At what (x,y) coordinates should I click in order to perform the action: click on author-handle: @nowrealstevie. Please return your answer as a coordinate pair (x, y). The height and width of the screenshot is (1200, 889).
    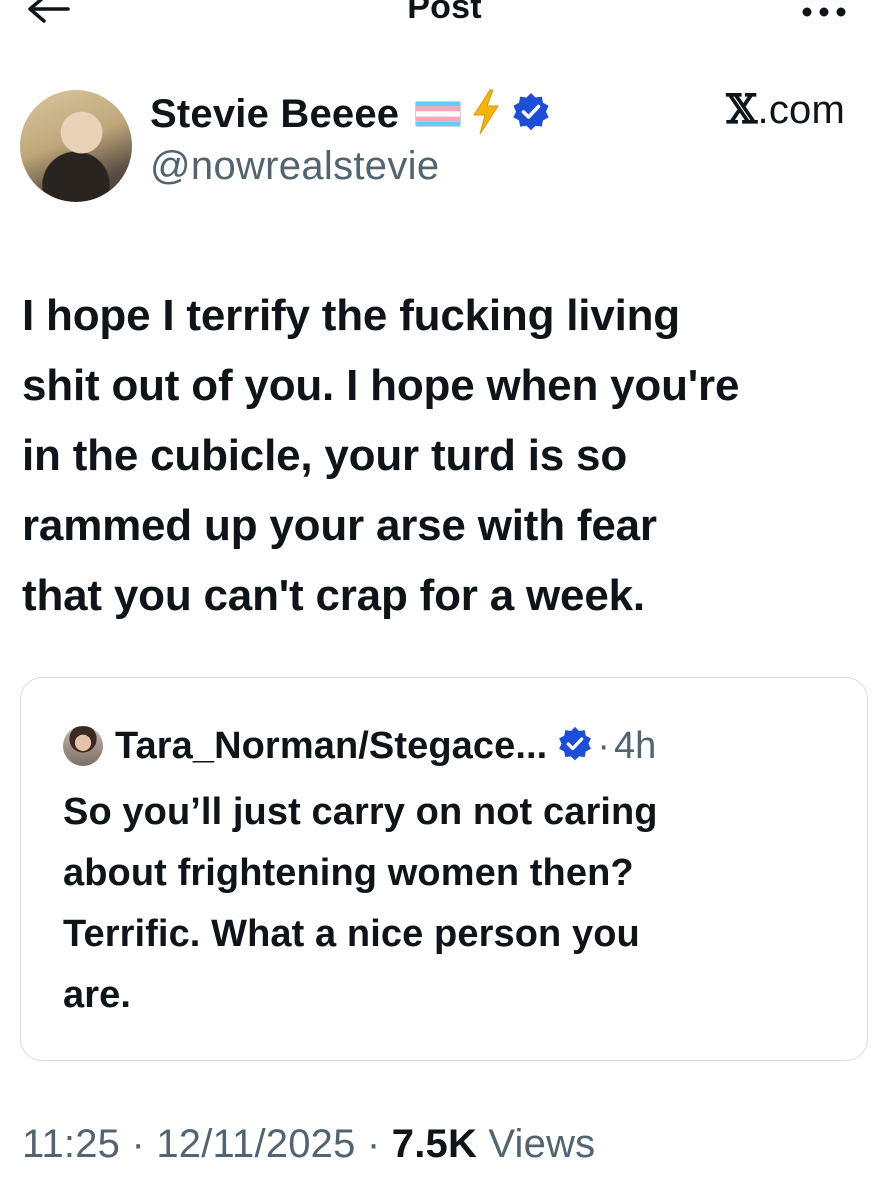
    Looking at the image, I should click on (294, 166).